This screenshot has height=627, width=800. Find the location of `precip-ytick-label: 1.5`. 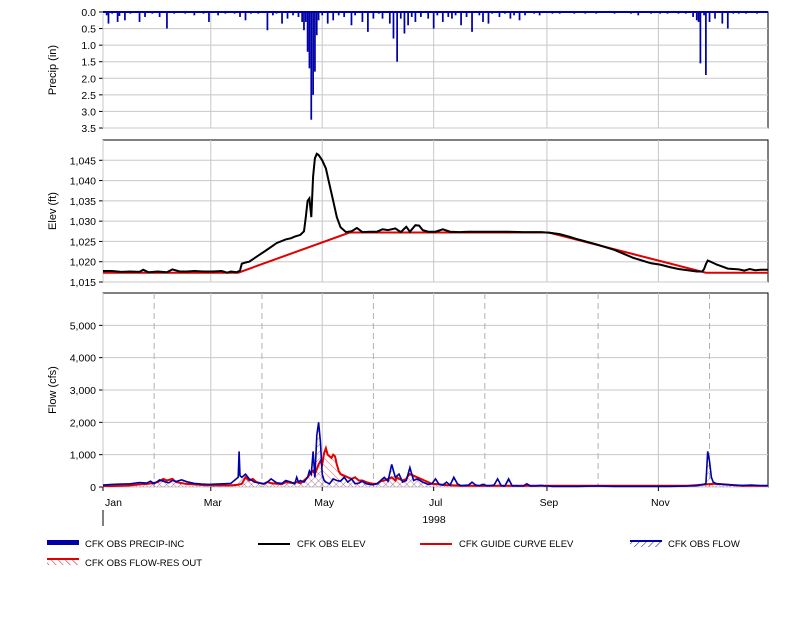

precip-ytick-label: 1.5 is located at coordinates (88, 63).